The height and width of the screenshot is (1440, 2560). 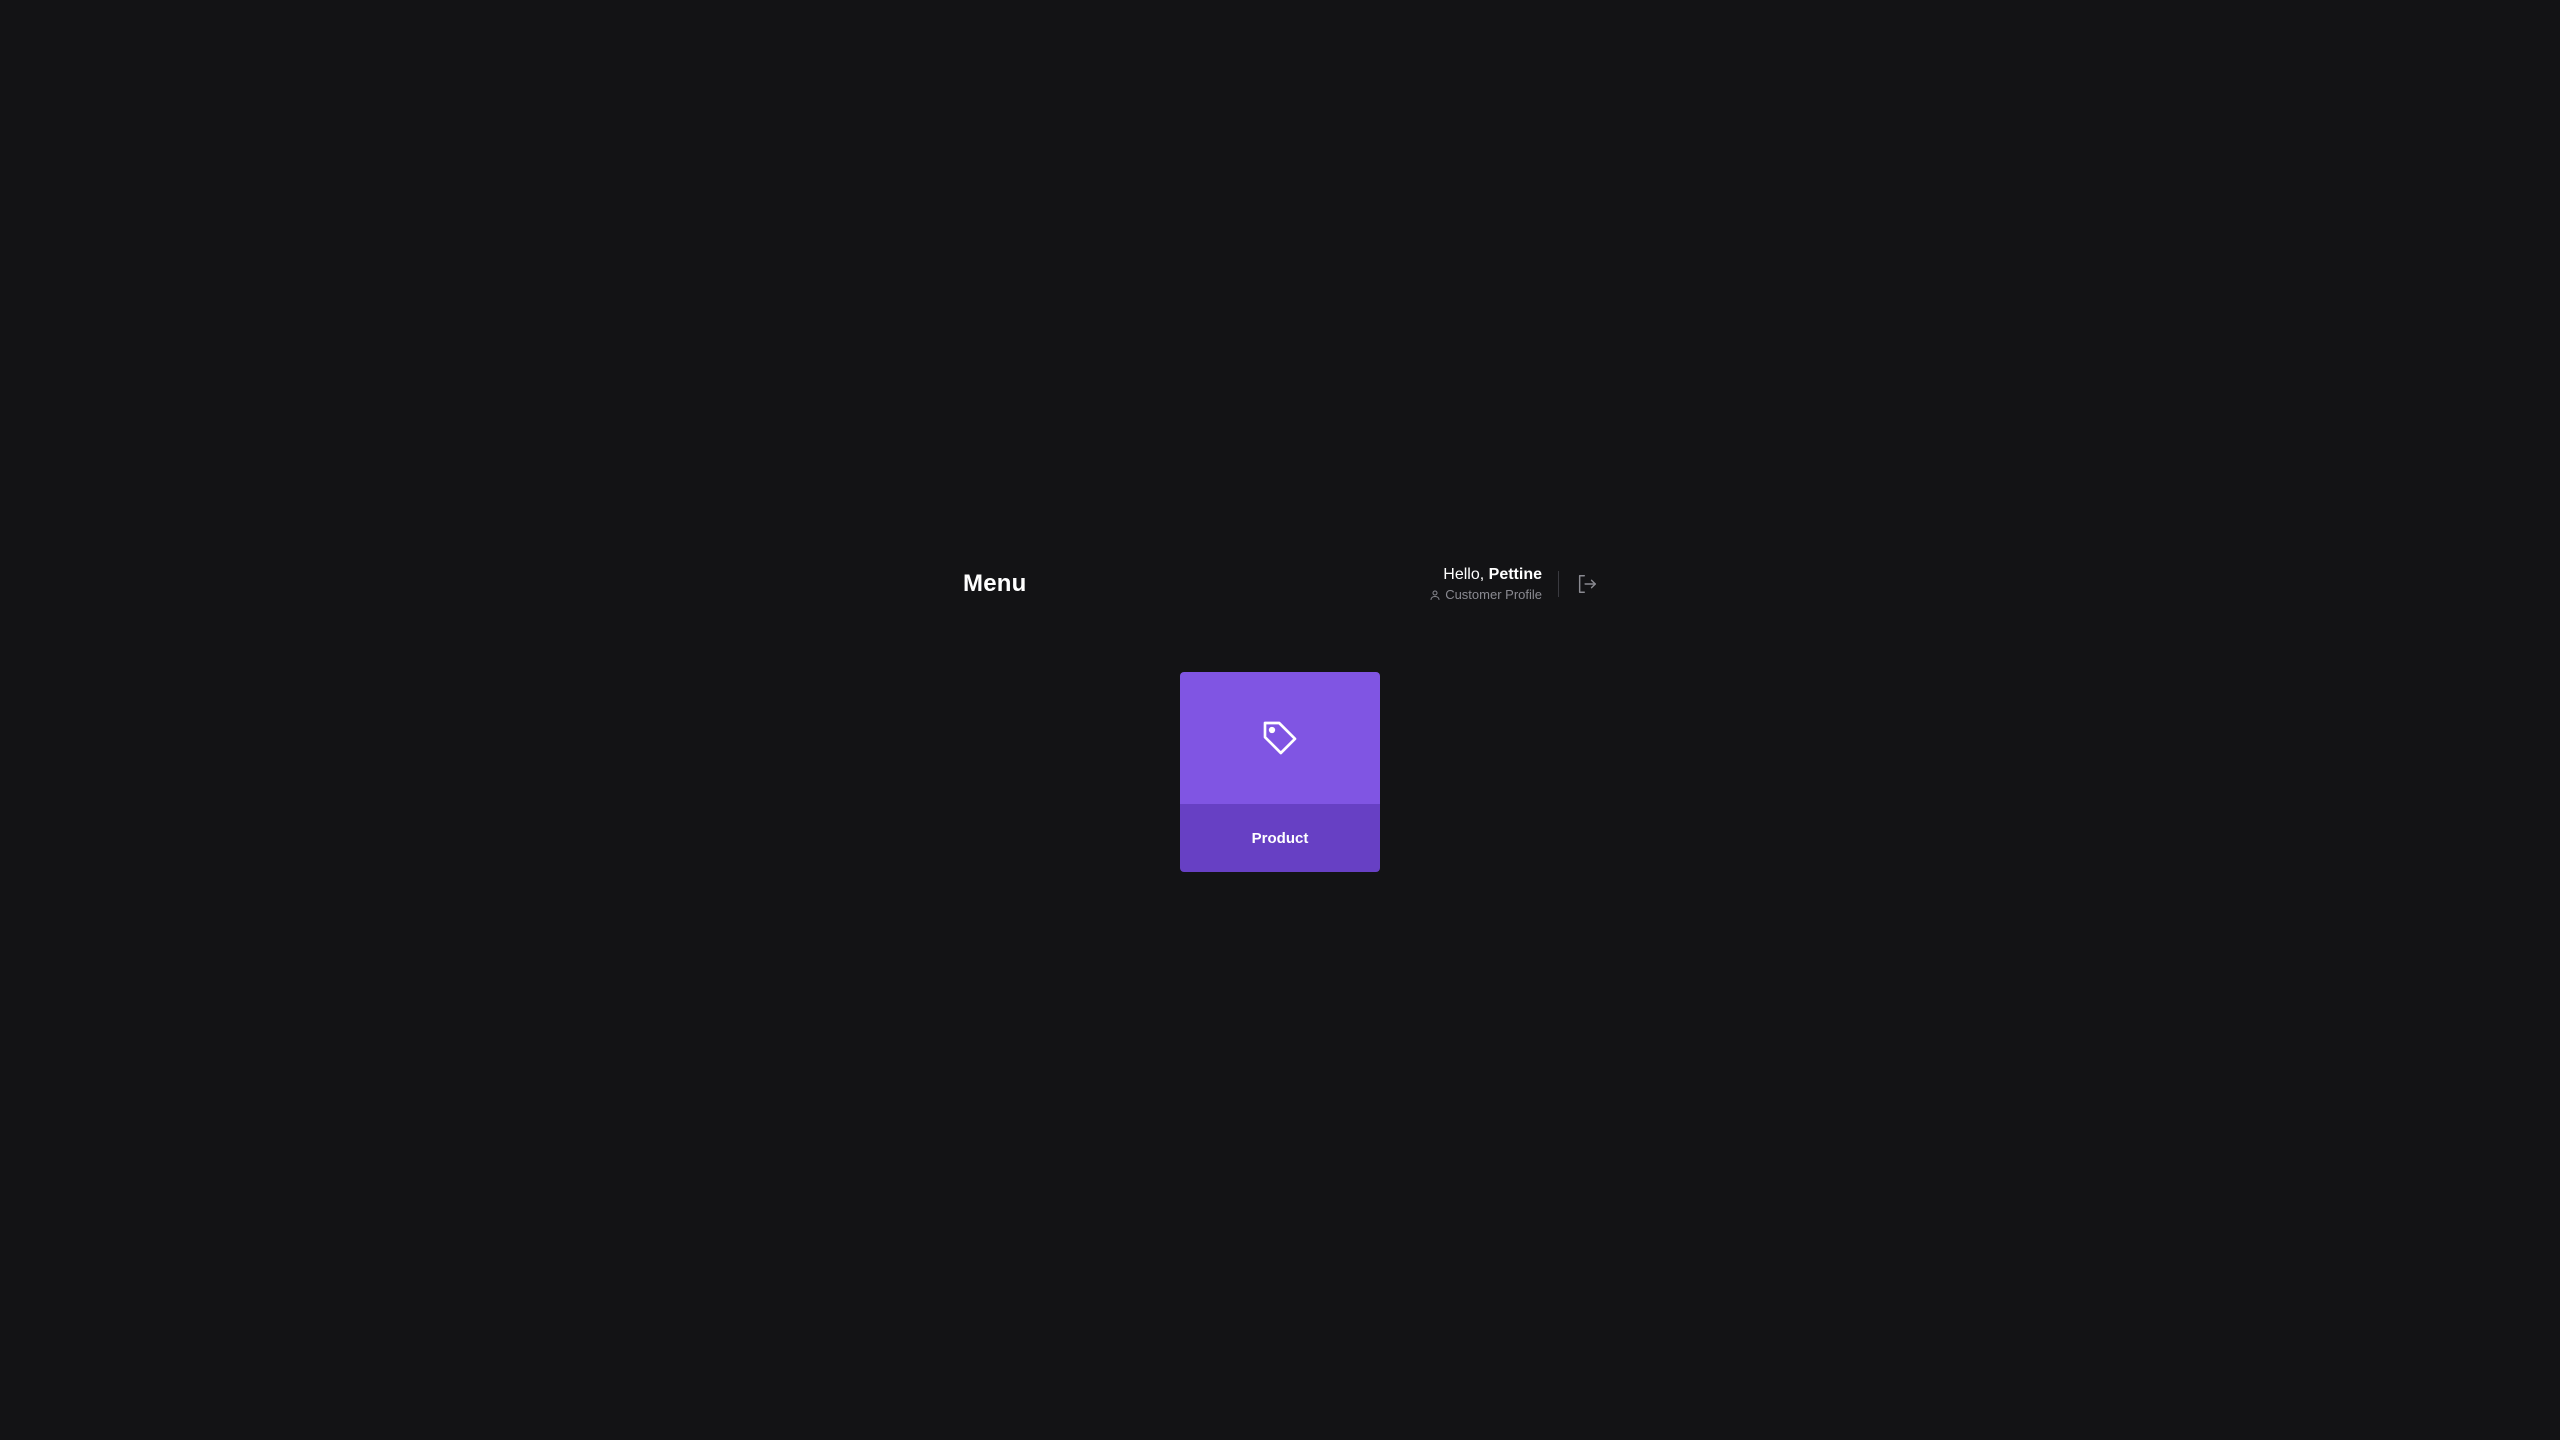 I want to click on header: Menu Hello, Pettine Customer Profile, so click(x=1281, y=586).